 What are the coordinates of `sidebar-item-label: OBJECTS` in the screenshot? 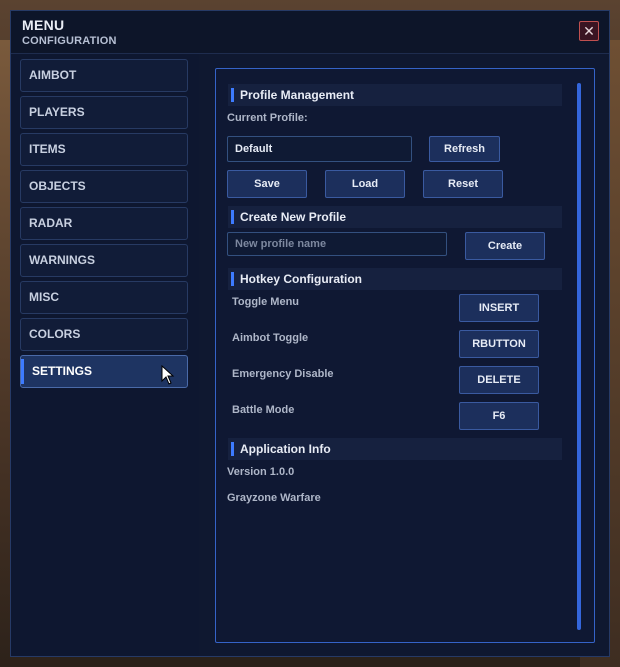 It's located at (57, 186).